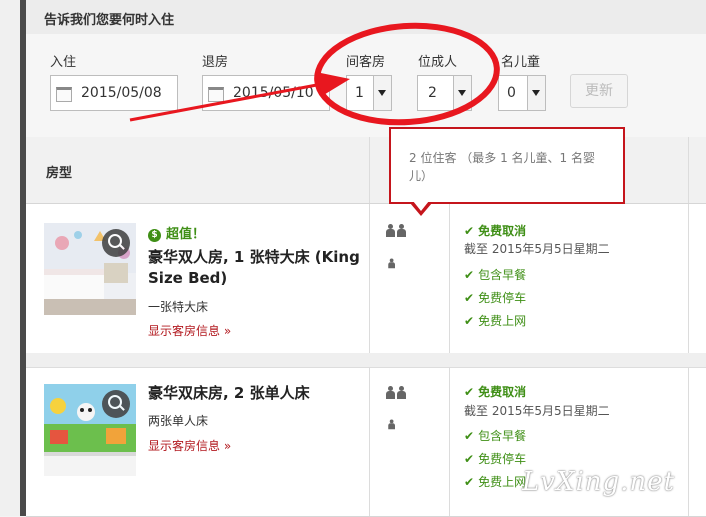 Image resolution: width=706 pixels, height=517 pixels. What do you see at coordinates (109, 20) in the screenshot?
I see `page-title: 告诉我们您要何时入住` at bounding box center [109, 20].